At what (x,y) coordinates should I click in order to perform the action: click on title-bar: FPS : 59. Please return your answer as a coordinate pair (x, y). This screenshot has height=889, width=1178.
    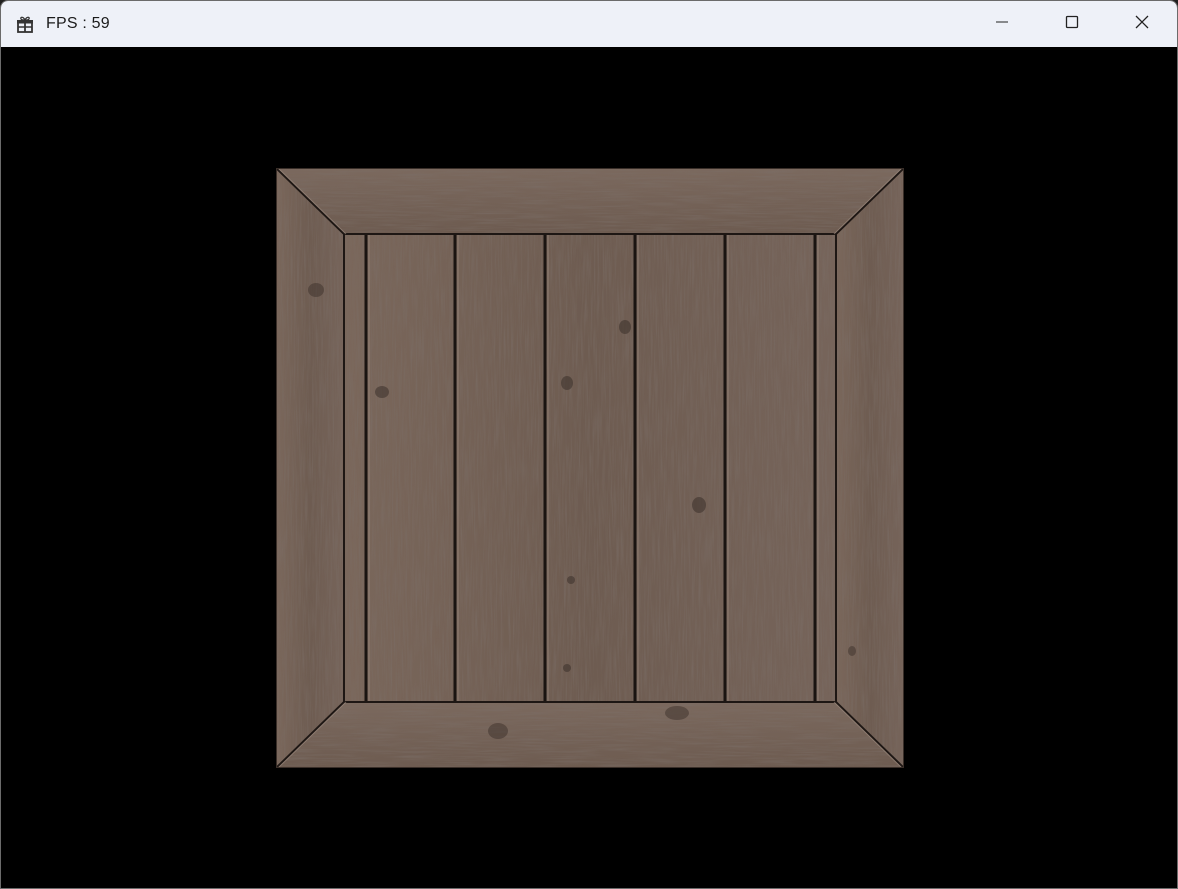
    Looking at the image, I should click on (589, 24).